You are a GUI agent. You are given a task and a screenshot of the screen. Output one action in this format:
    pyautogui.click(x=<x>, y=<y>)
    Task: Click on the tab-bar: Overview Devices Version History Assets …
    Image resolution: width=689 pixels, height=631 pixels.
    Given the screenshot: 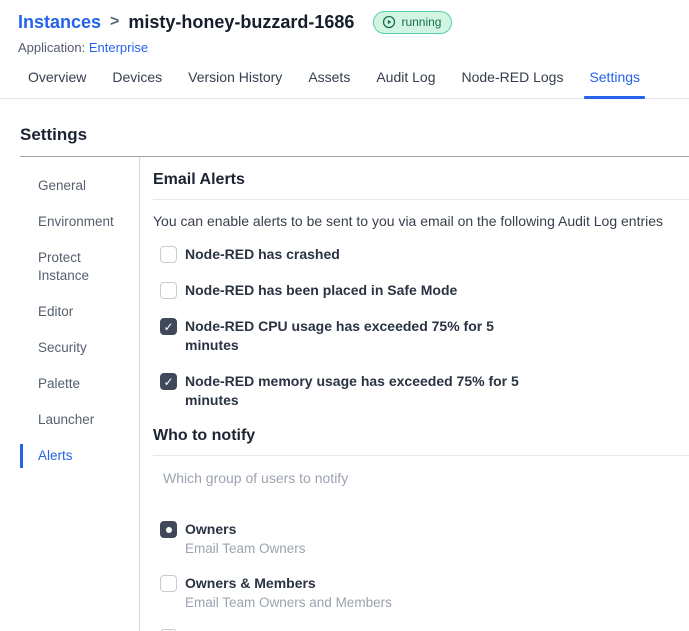 What is the action you would take?
    pyautogui.click(x=344, y=77)
    